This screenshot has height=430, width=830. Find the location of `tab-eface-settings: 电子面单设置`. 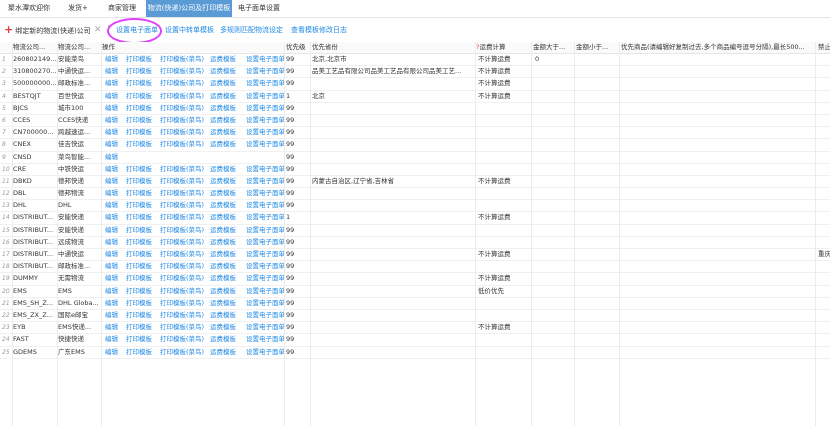

tab-eface-settings: 电子面单设置 is located at coordinates (259, 8).